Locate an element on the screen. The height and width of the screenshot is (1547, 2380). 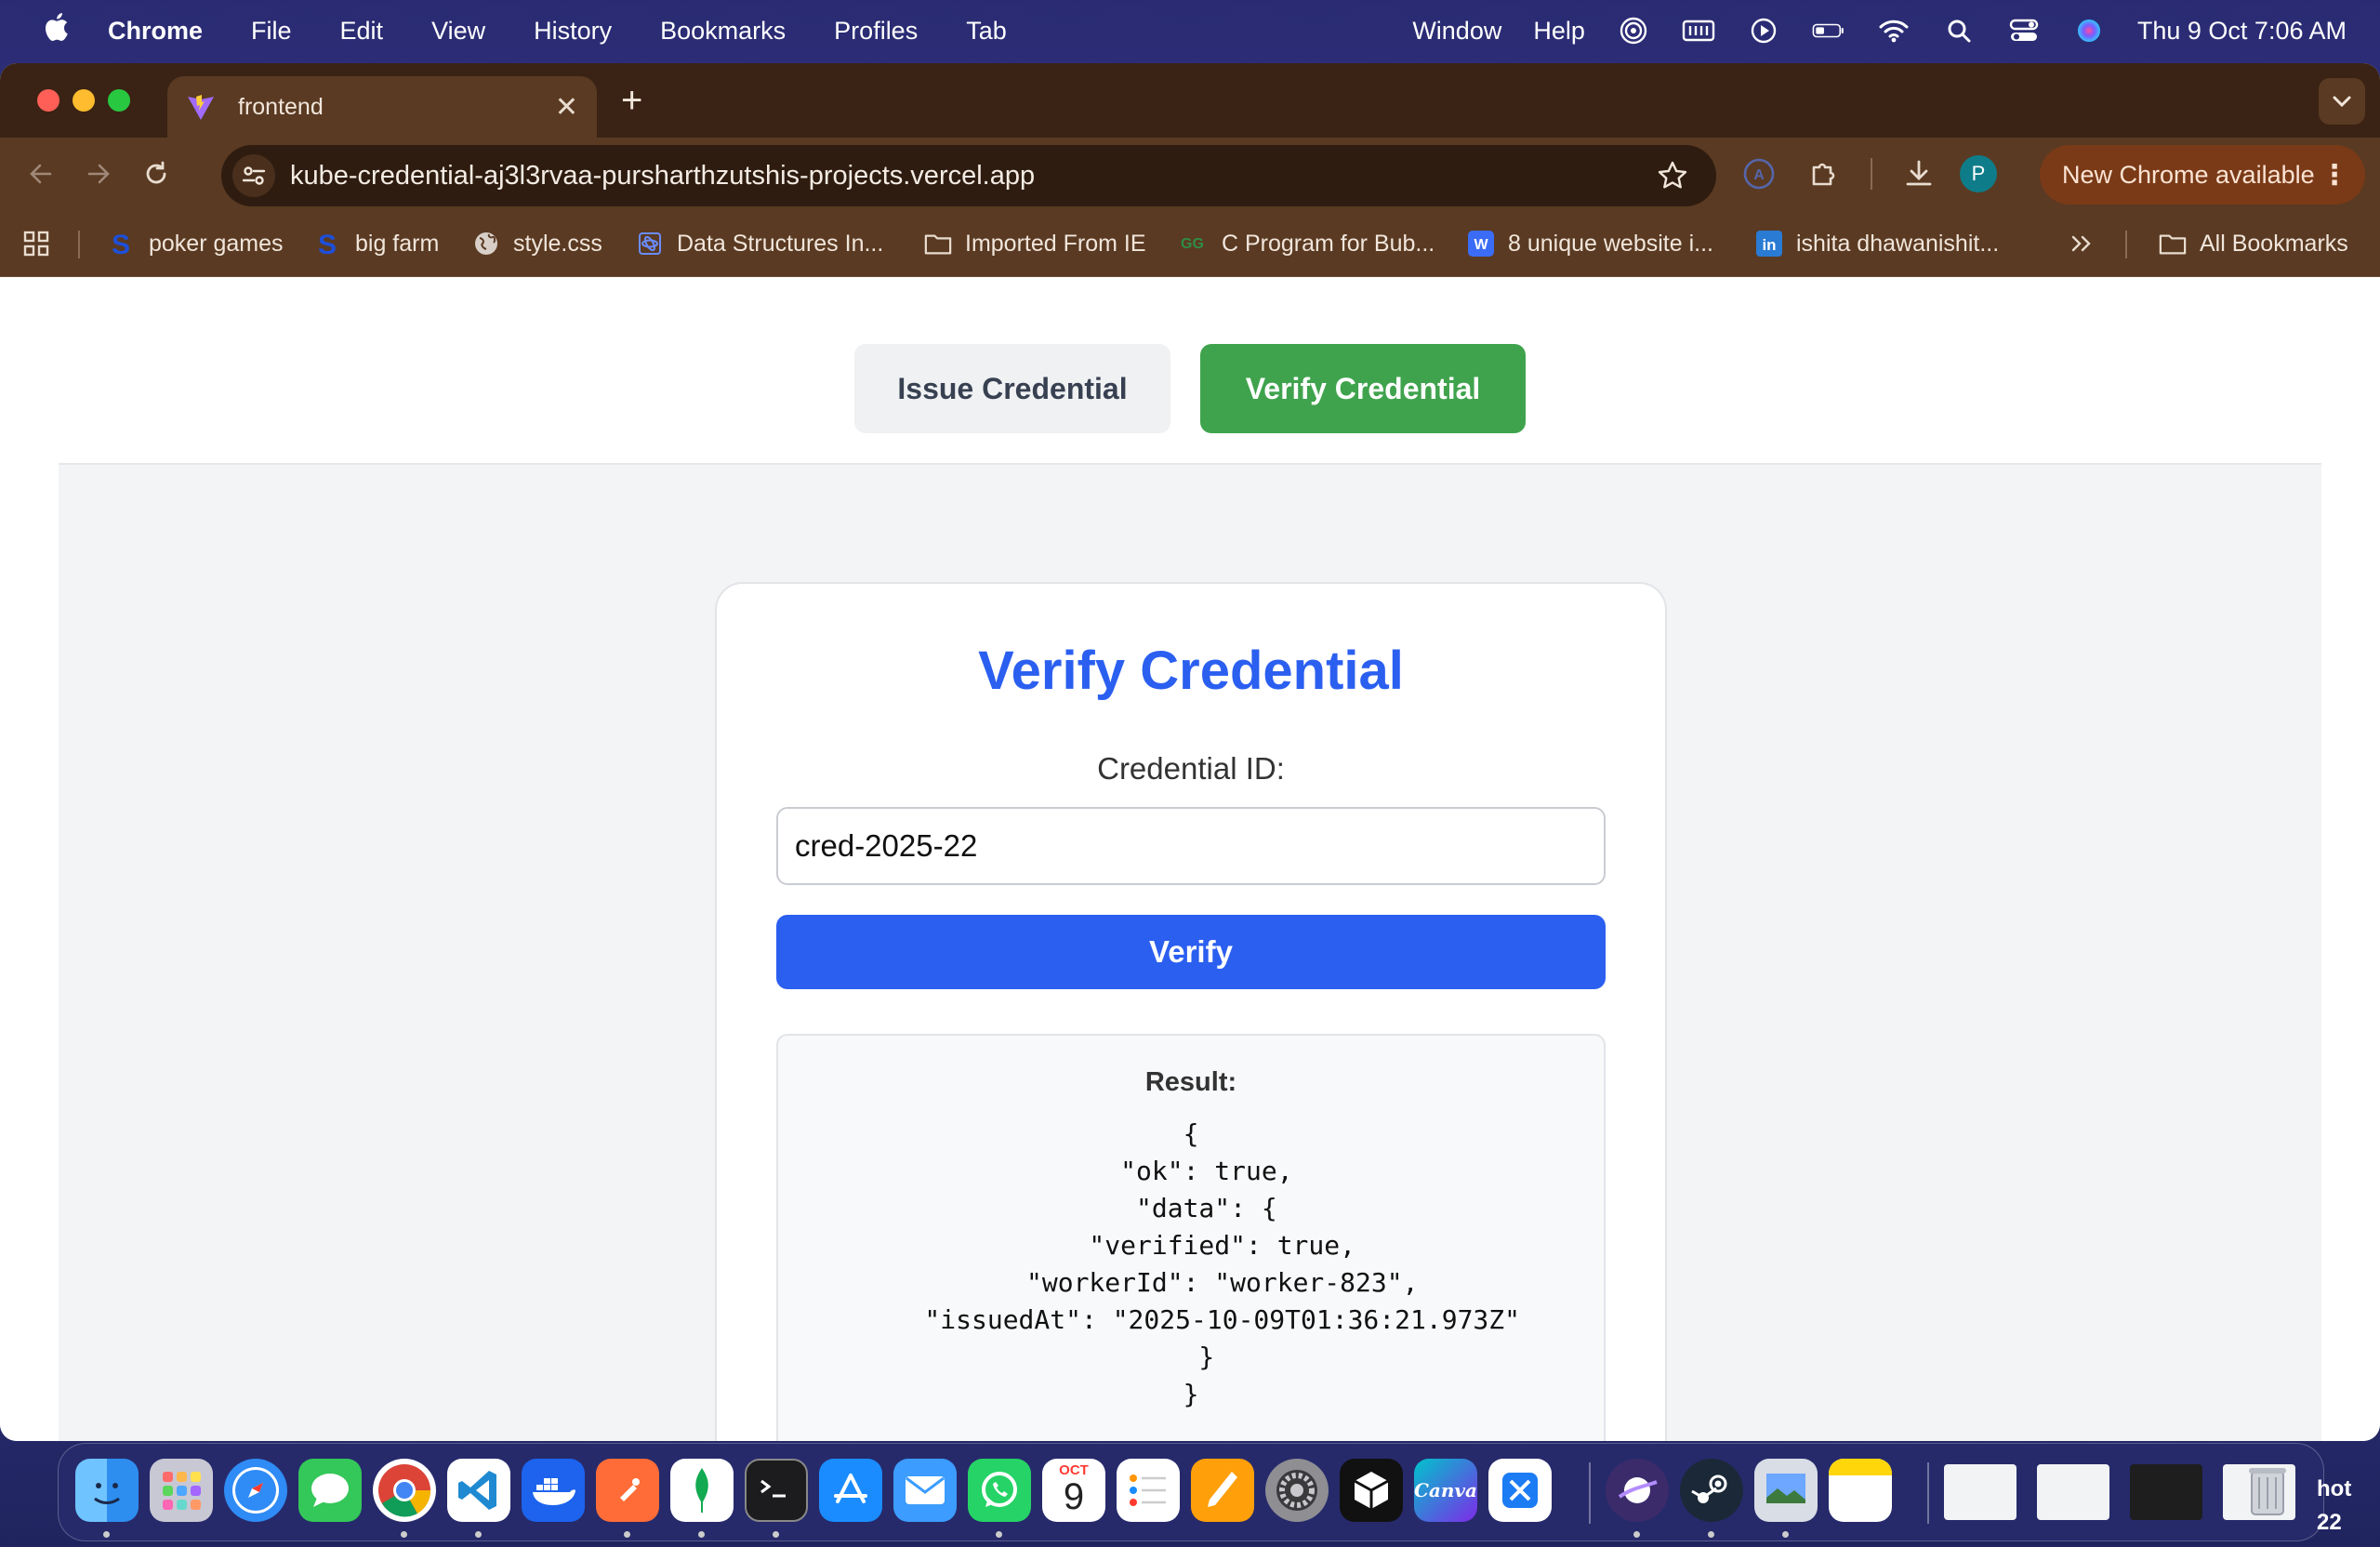
menu-window: Window is located at coordinates (1456, 31).